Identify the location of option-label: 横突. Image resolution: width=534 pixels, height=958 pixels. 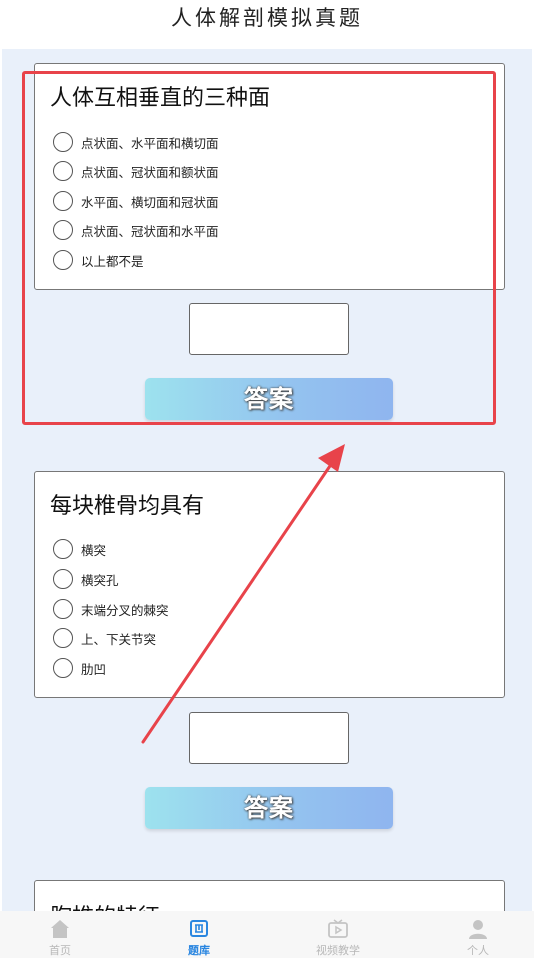
(94, 550).